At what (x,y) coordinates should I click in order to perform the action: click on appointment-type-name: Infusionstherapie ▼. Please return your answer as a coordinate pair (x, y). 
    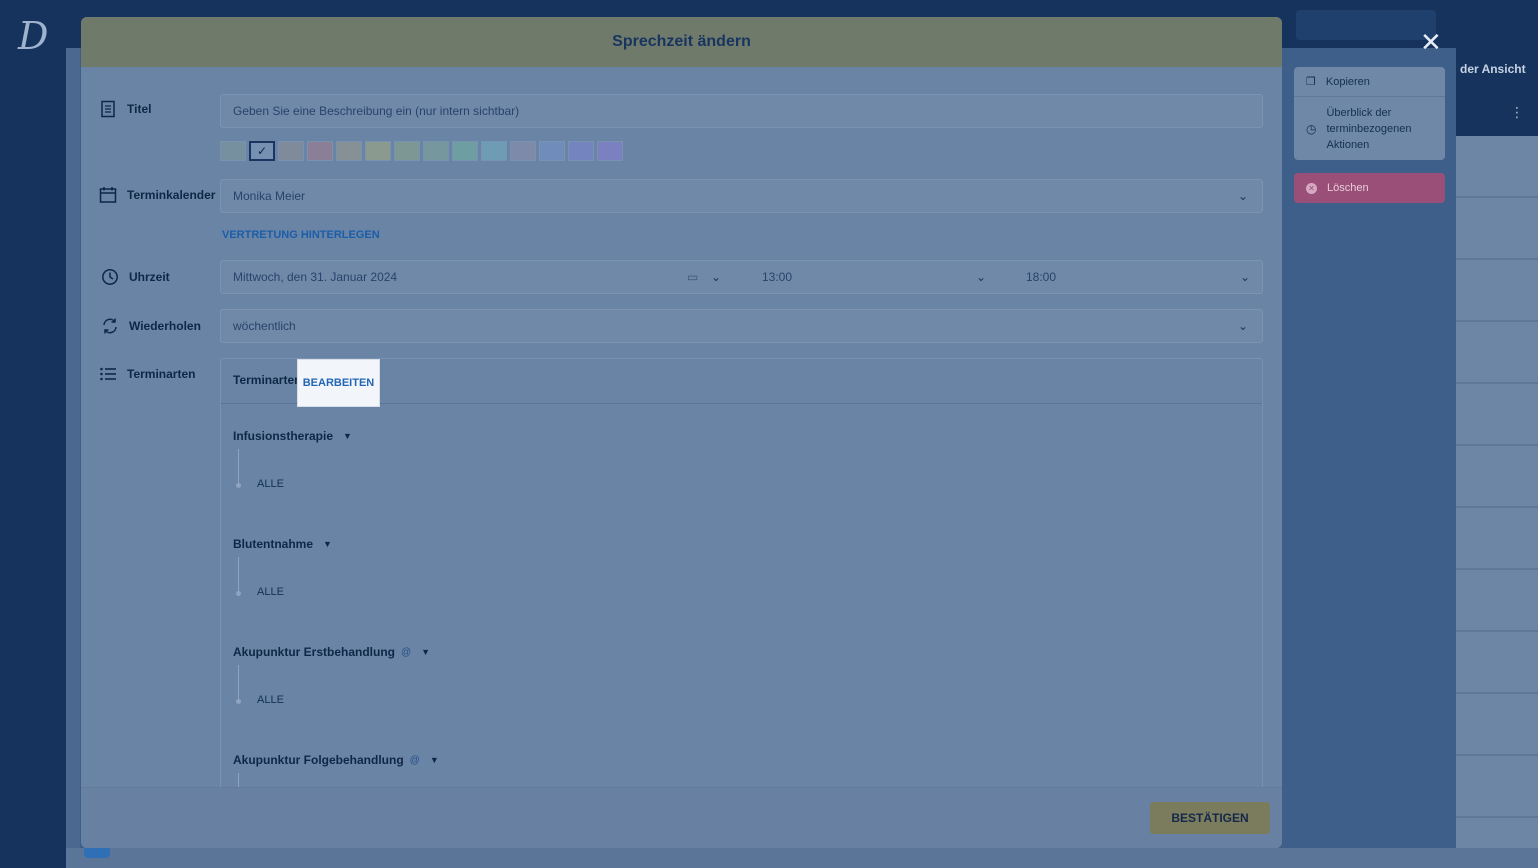
    Looking at the image, I should click on (292, 436).